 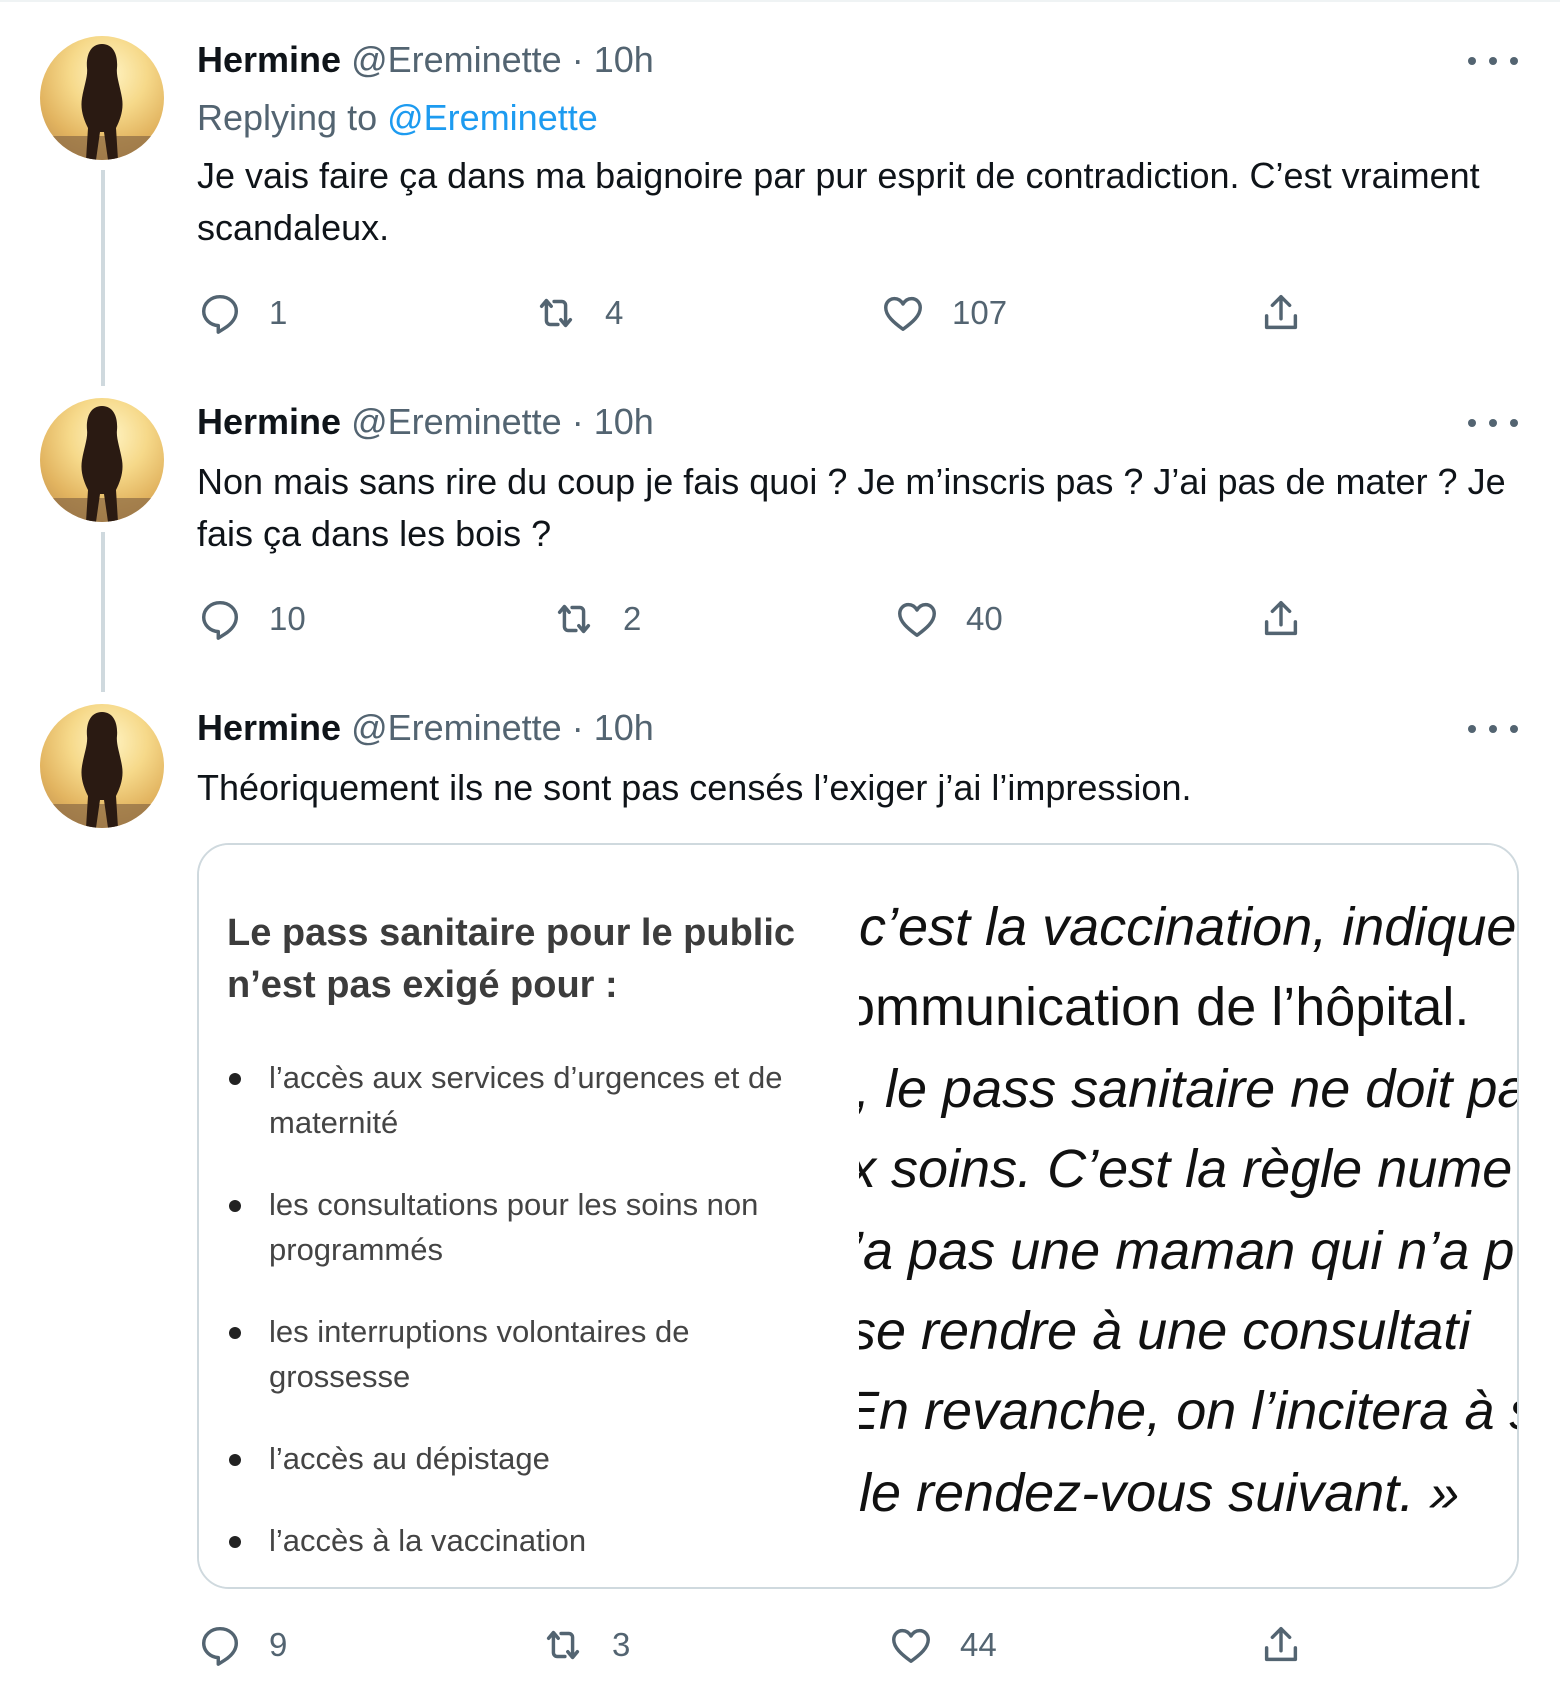 I want to click on avatar, so click(x=102, y=766).